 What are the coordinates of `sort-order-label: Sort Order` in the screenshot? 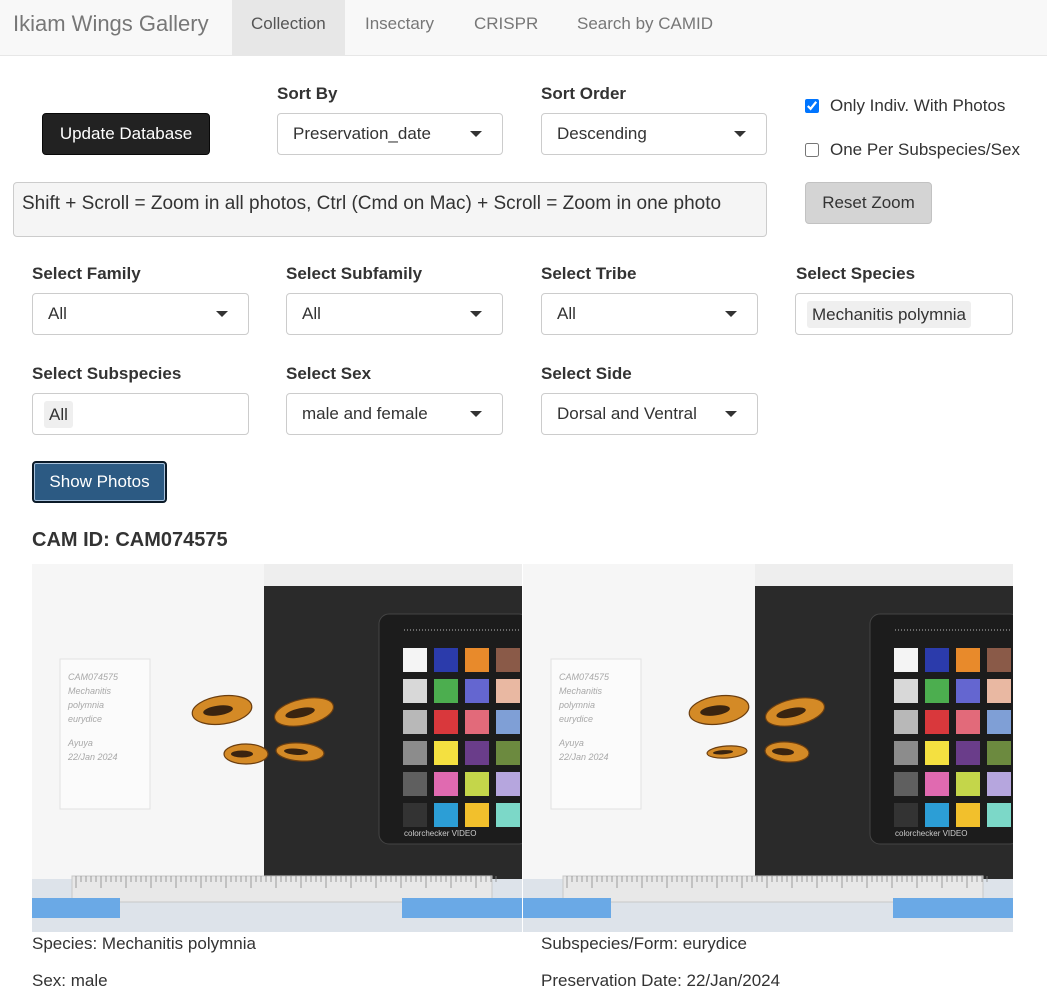 It's located at (584, 93).